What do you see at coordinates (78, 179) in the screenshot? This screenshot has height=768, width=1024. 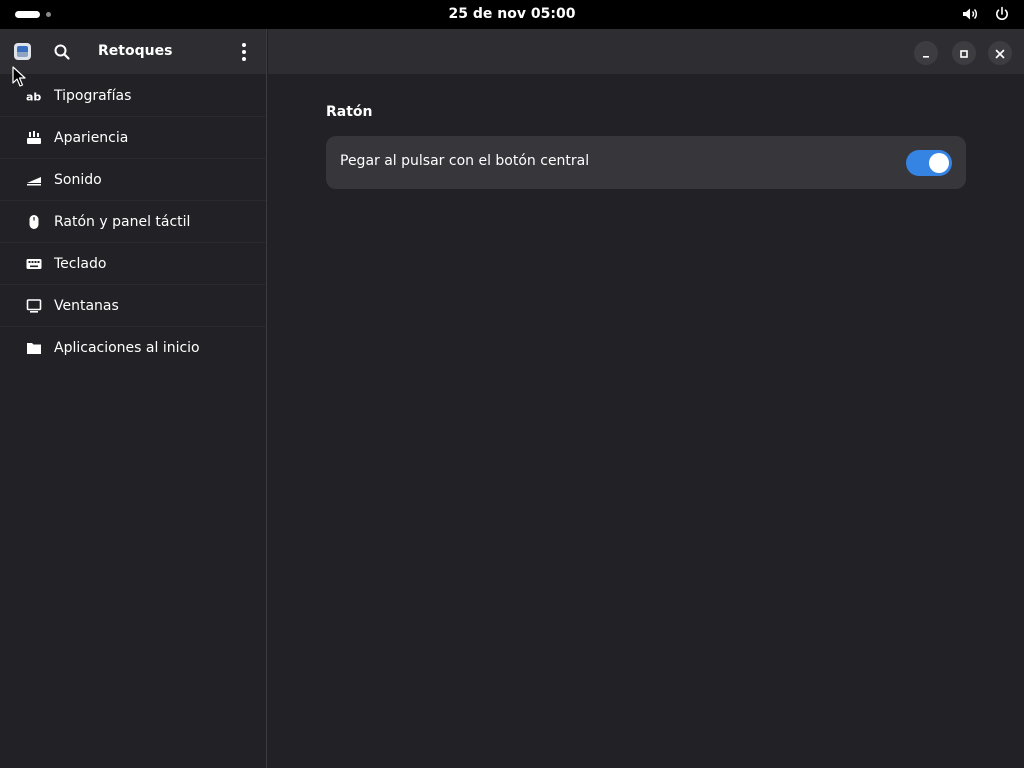 I see `sidebar-item-label: Sonido` at bounding box center [78, 179].